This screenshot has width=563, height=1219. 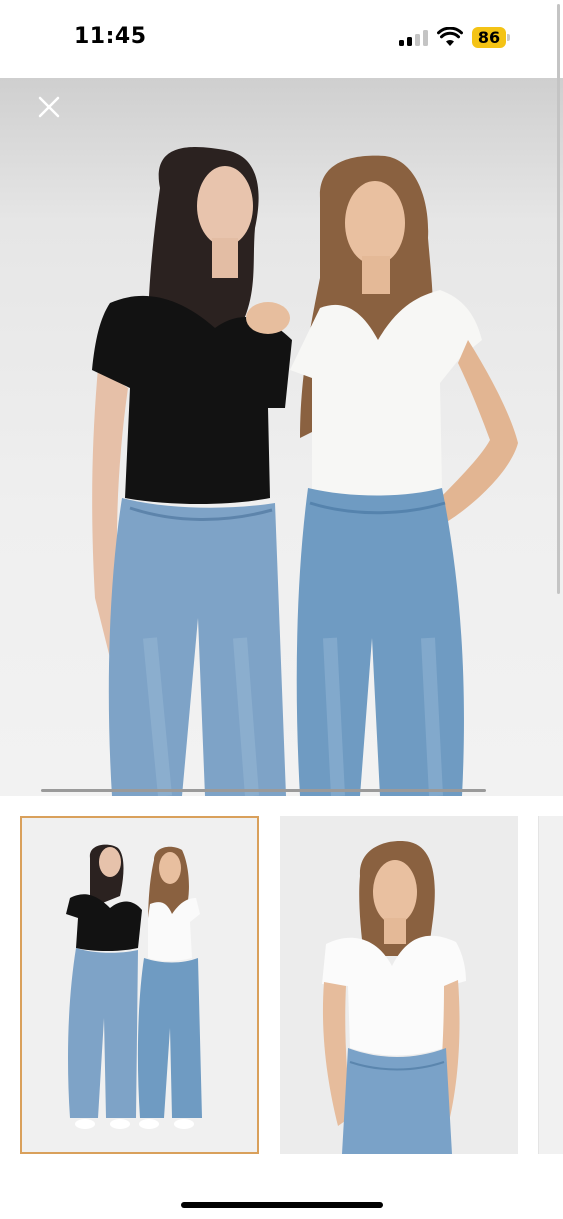 I want to click on wifi-icon, so click(x=450, y=36).